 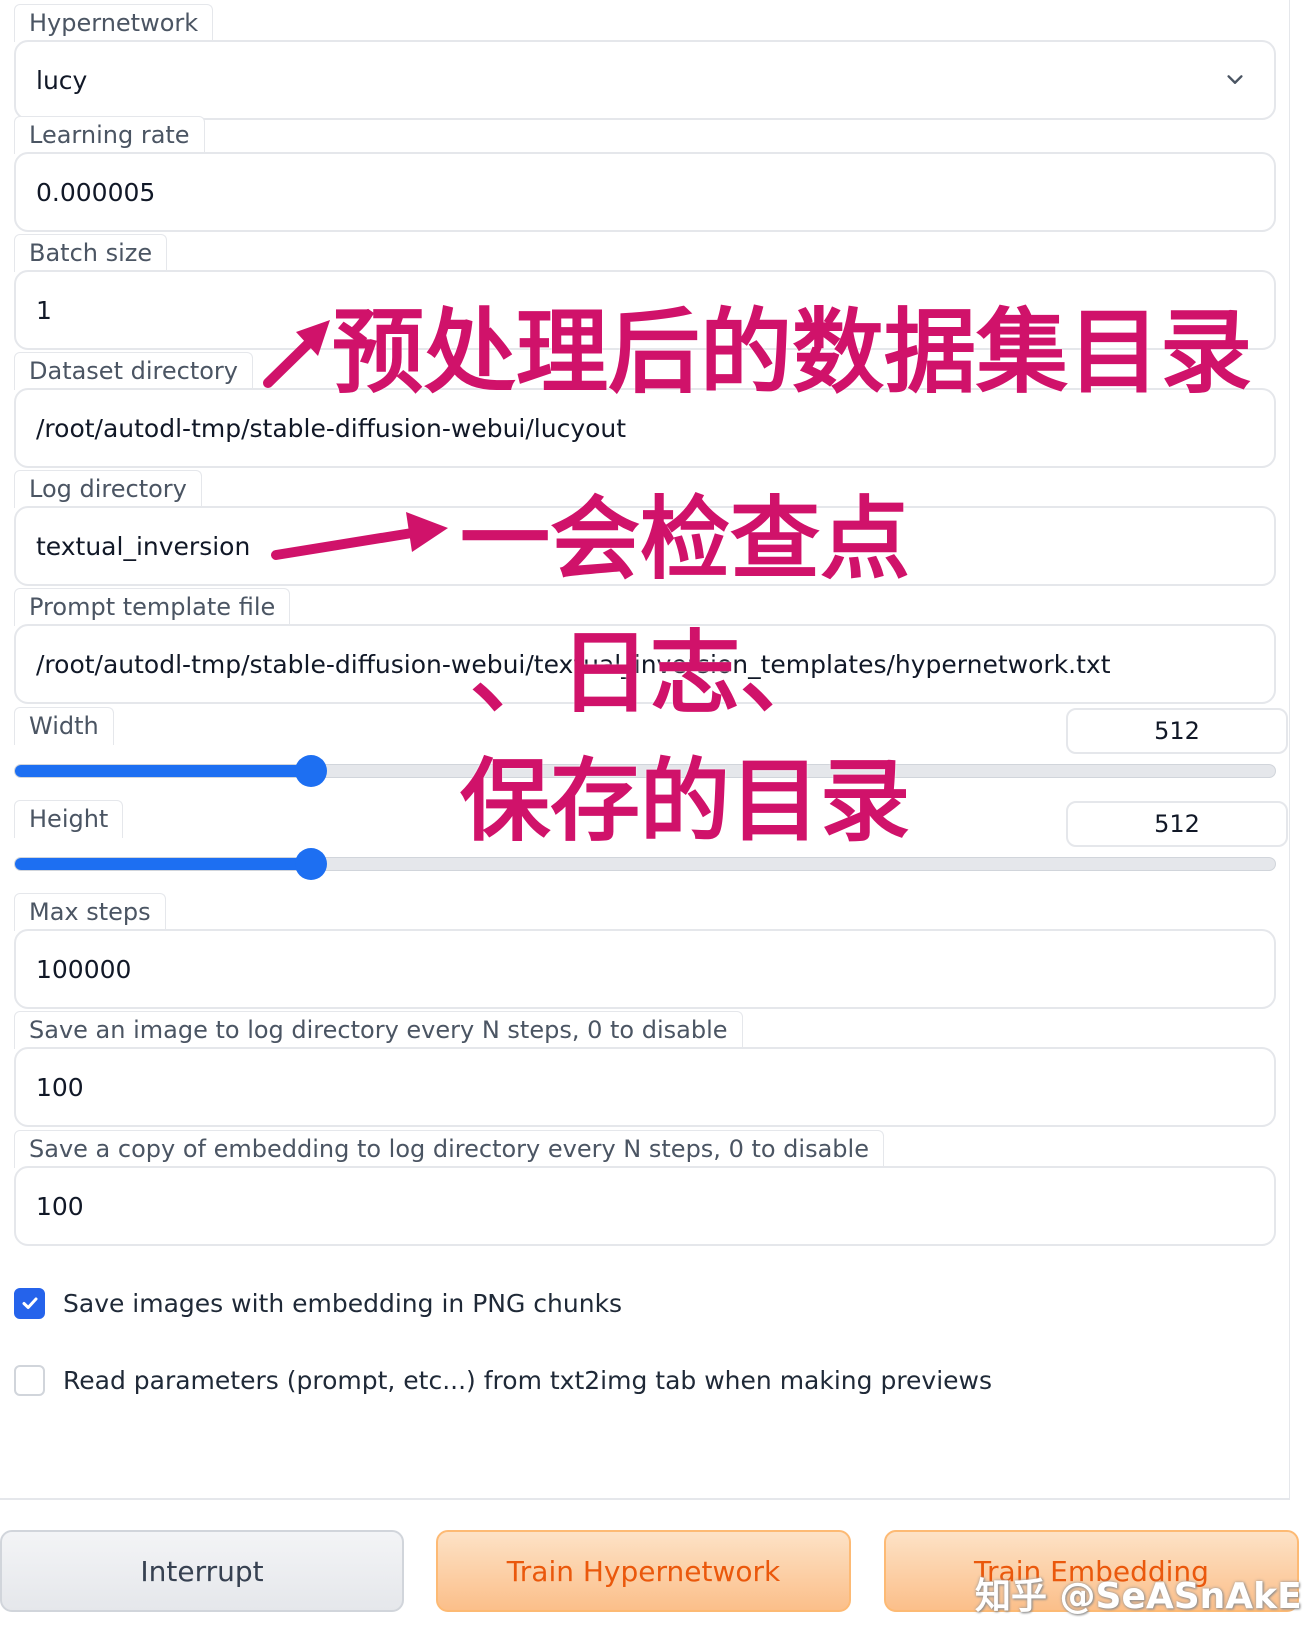 I want to click on save-png-chunks-row: Save images with embedding in PNG chunks, so click(x=318, y=1303).